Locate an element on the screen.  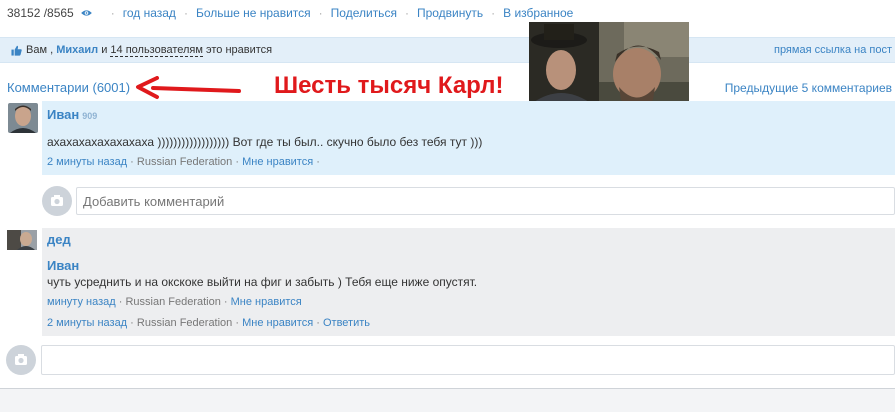
share-link: Поделиться is located at coordinates (364, 13).